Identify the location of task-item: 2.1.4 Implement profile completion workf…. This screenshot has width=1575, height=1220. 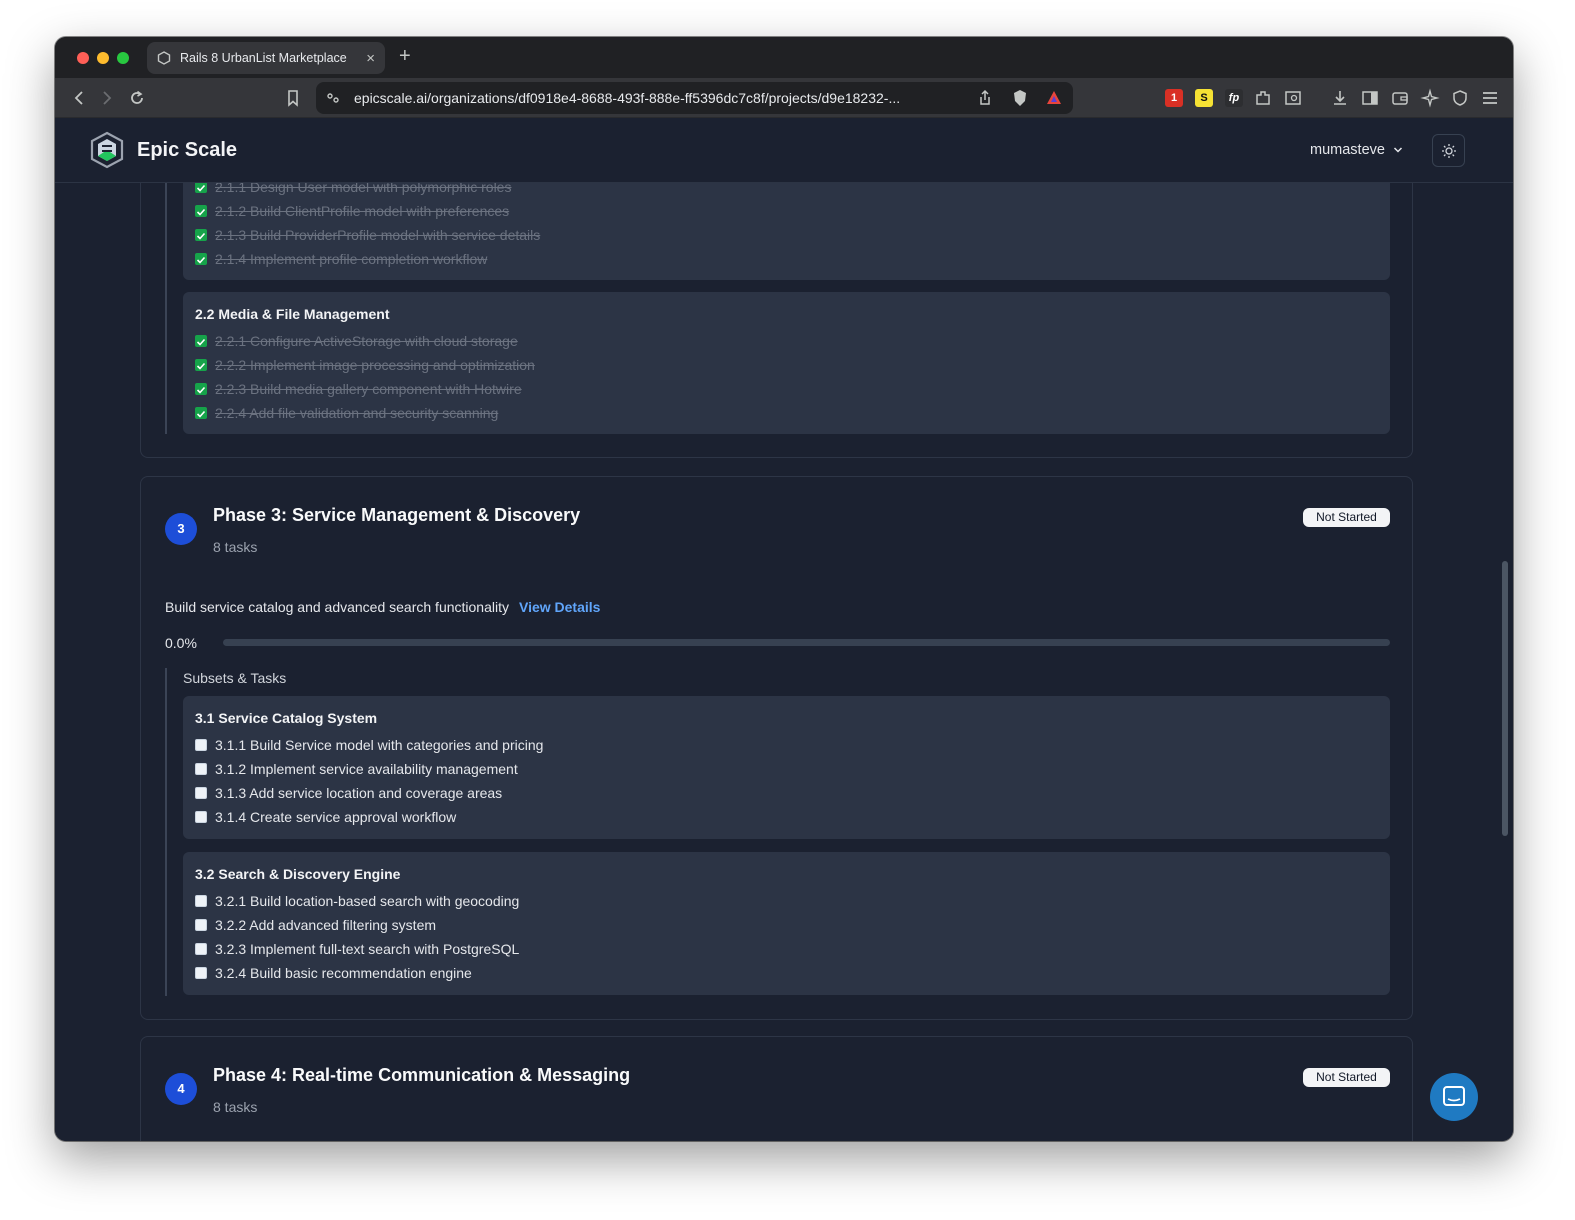
(341, 259).